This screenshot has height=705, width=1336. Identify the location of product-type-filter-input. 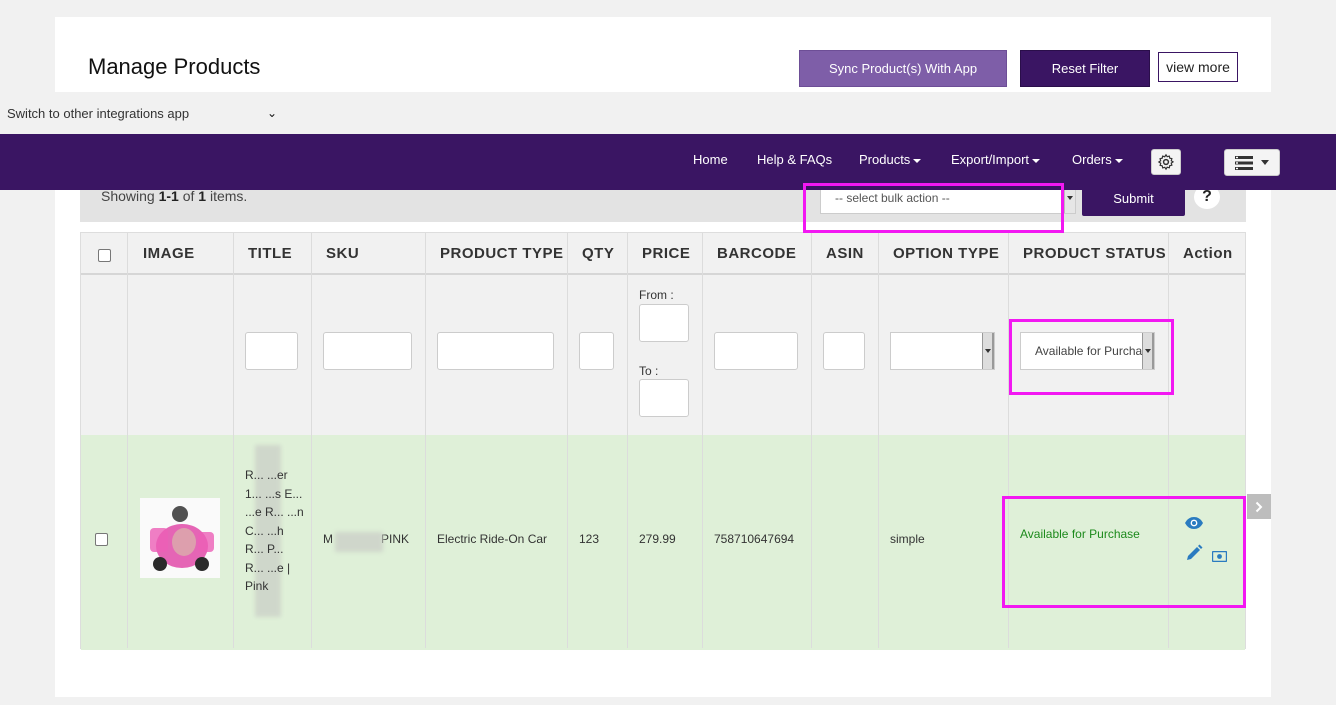
(495, 351).